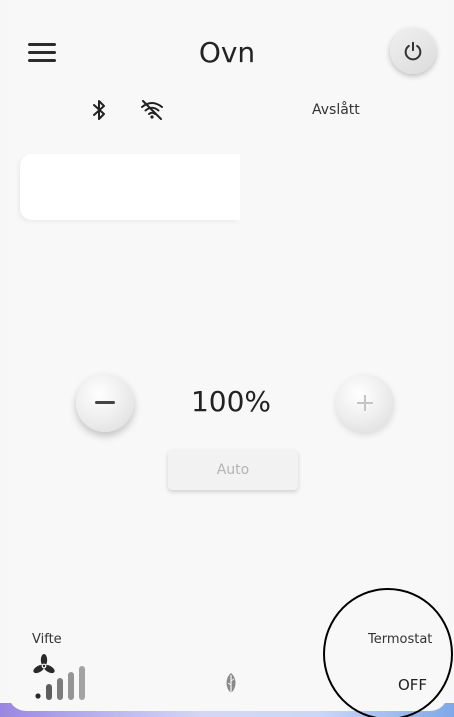 Image resolution: width=454 pixels, height=717 pixels. Describe the element at coordinates (231, 684) in the screenshot. I see `leaf-icon` at that location.